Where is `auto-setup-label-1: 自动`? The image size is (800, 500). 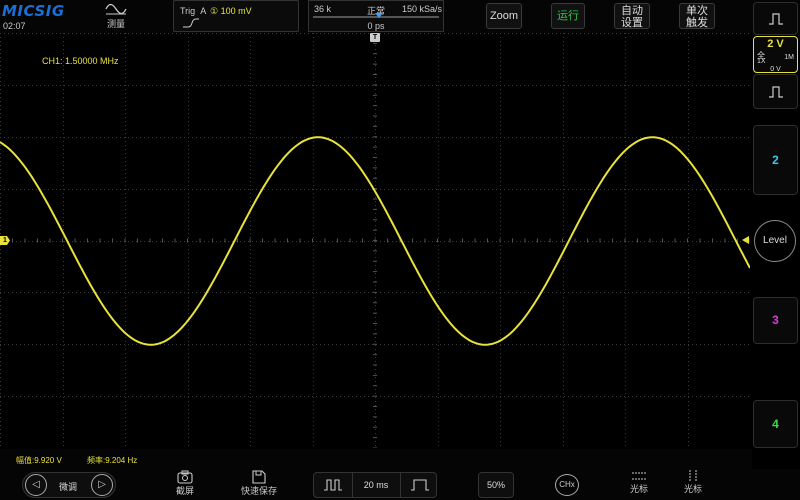 auto-setup-label-1: 自动 is located at coordinates (632, 11).